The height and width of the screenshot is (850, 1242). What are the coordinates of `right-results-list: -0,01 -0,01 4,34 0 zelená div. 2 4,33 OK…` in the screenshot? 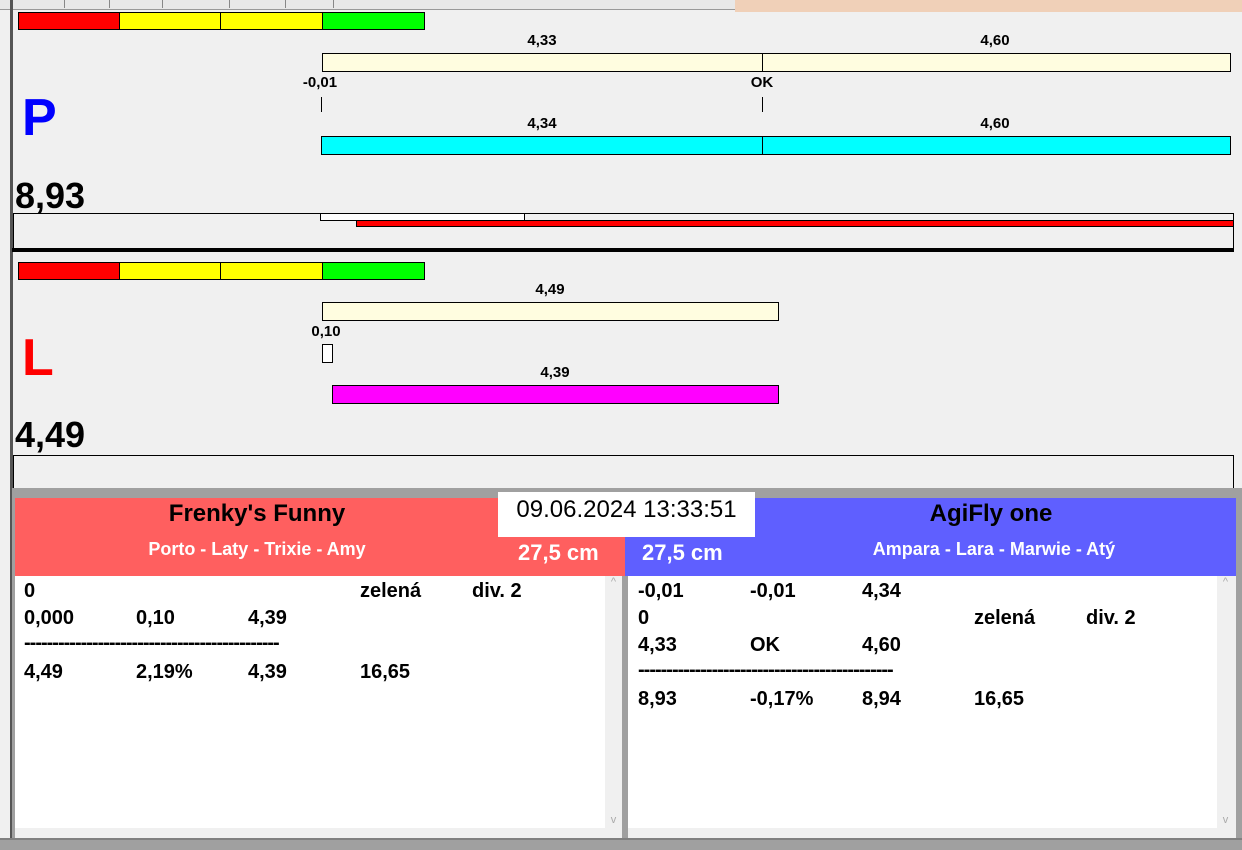 It's located at (922, 702).